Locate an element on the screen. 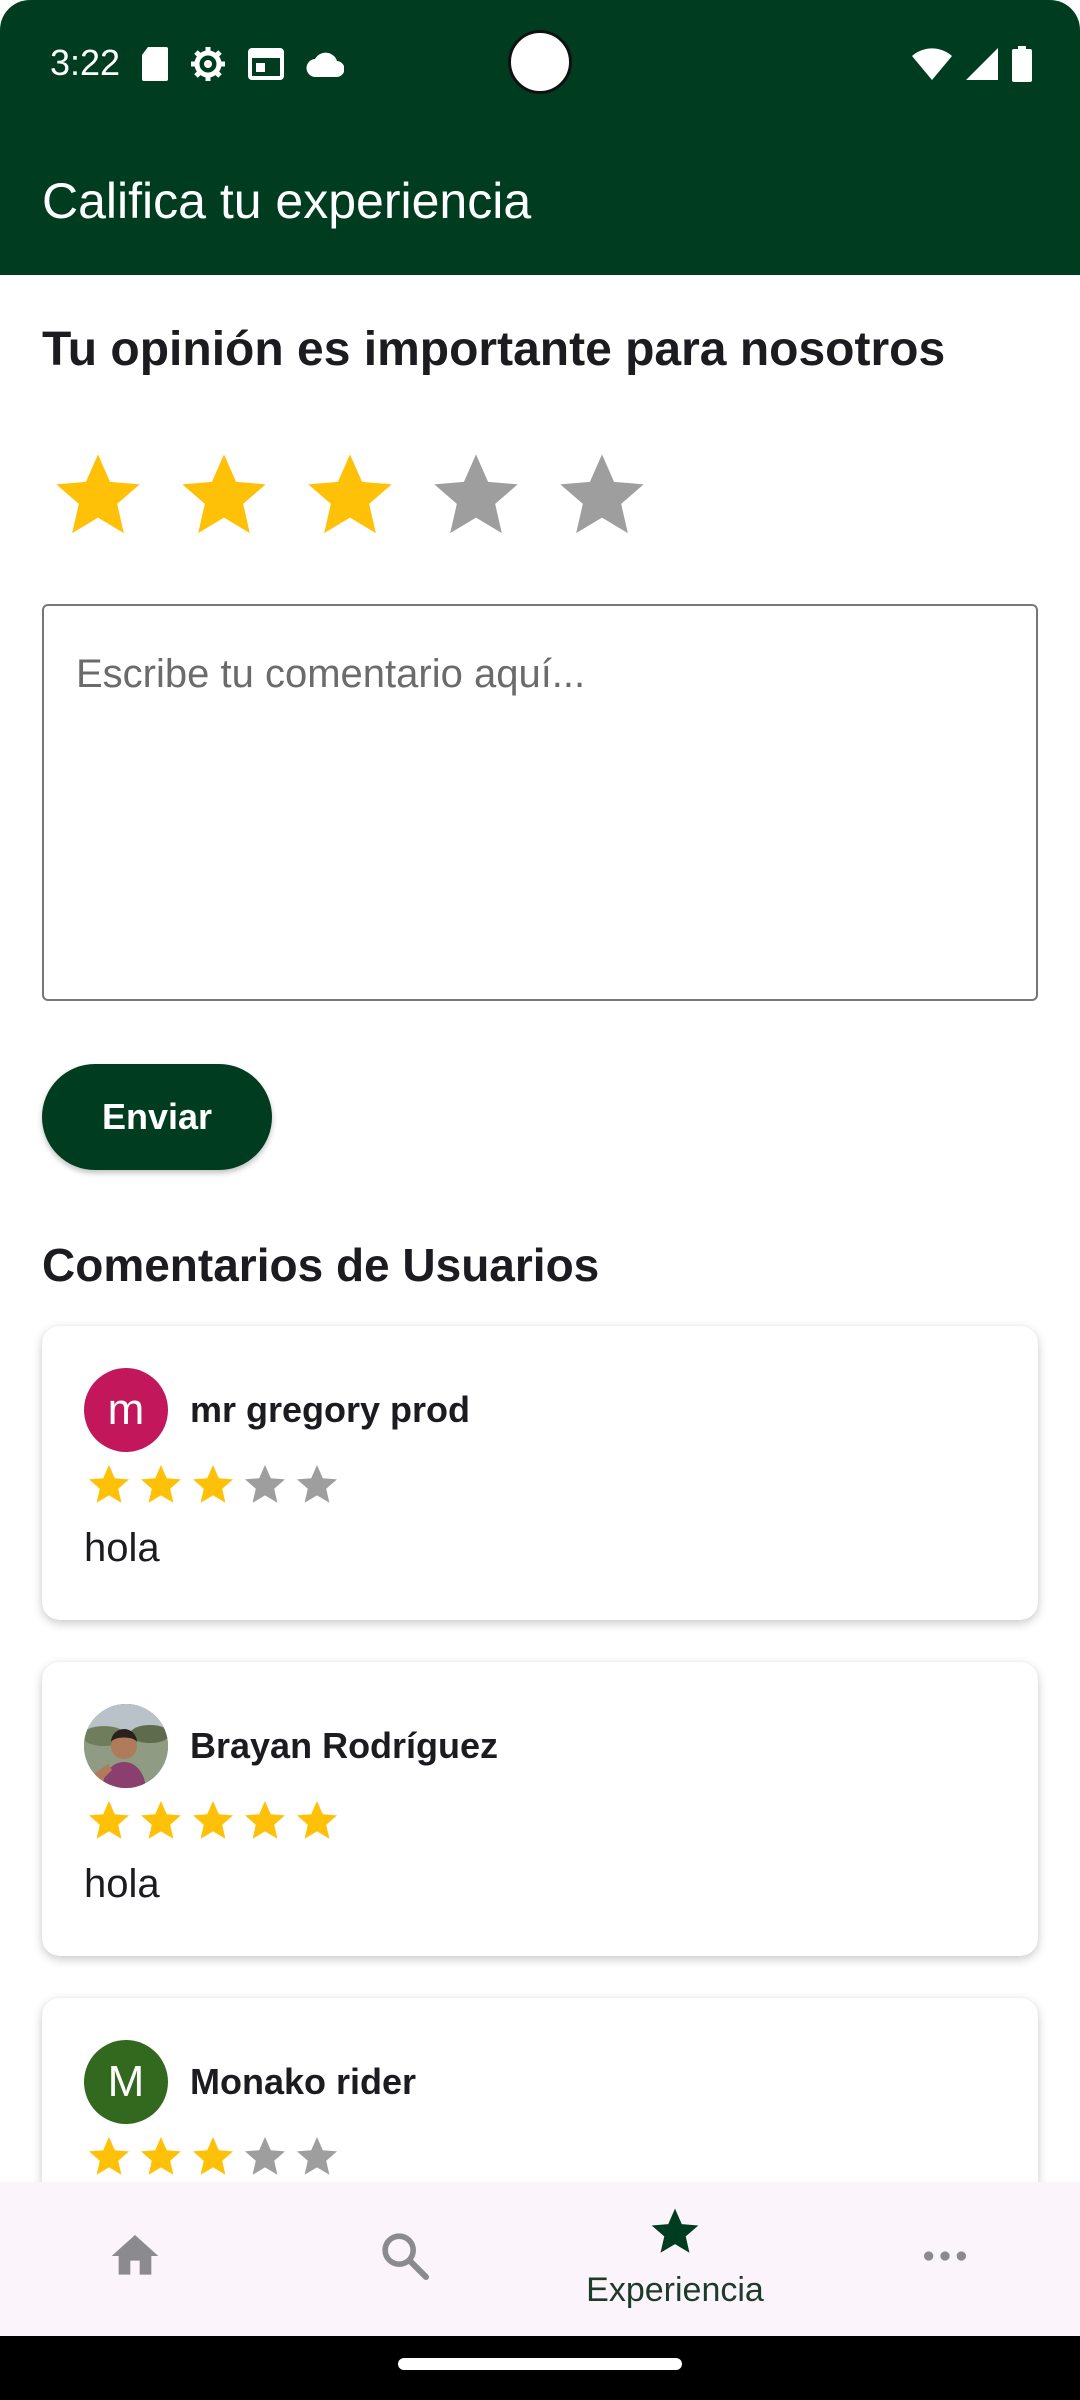 This screenshot has height=2400, width=1080. comment-card: m mr gregory prod hola is located at coordinates (540, 1473).